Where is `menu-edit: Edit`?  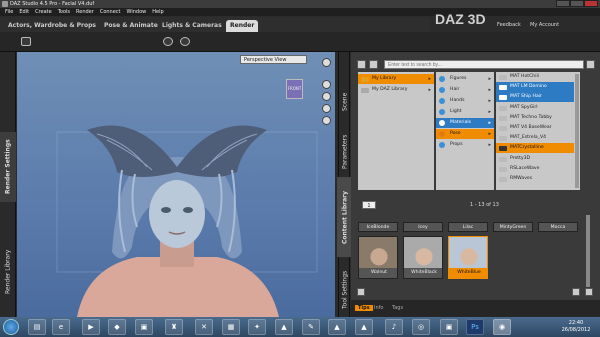 menu-edit: Edit is located at coordinates (24, 12).